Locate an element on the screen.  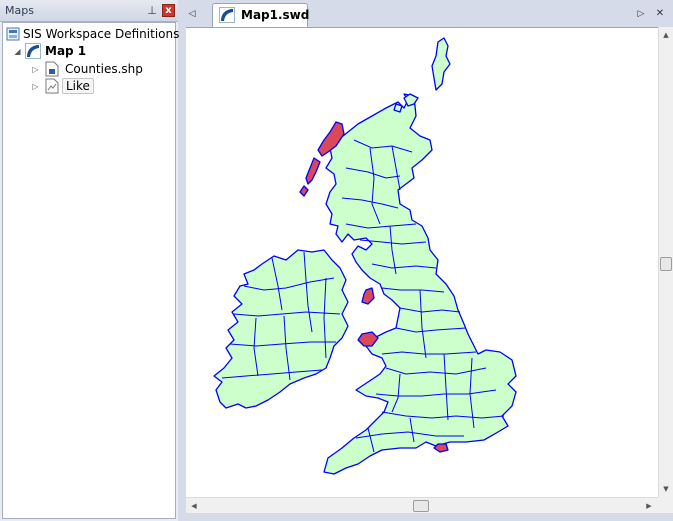
tree-item-layer: ▷ Counties.shp is located at coordinates (101, 69).